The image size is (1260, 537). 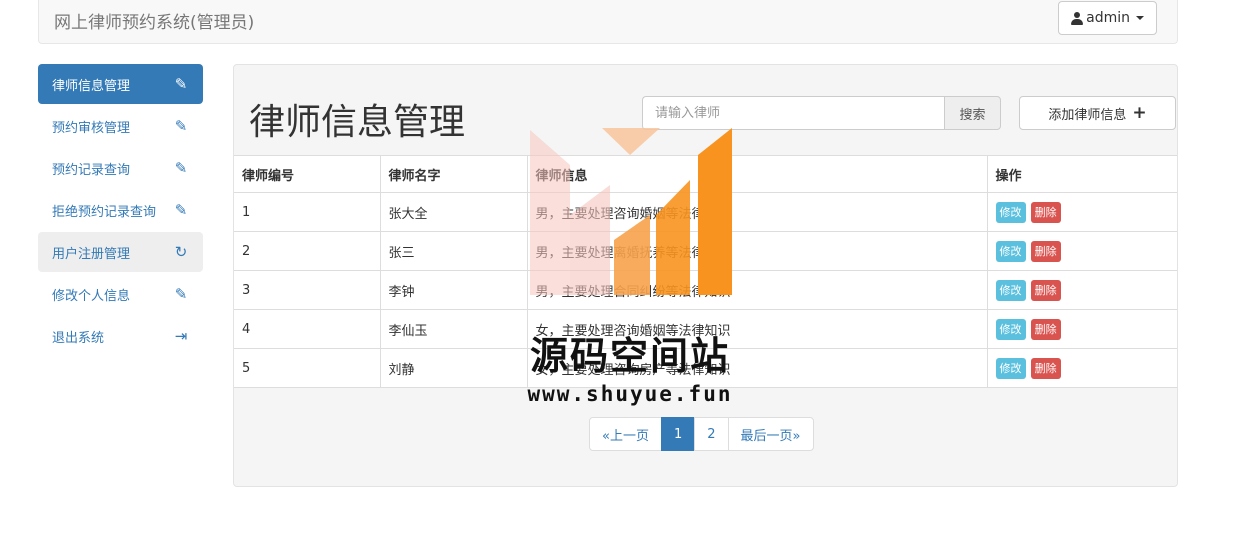 I want to click on column-header: 律师信息, so click(x=757, y=174).